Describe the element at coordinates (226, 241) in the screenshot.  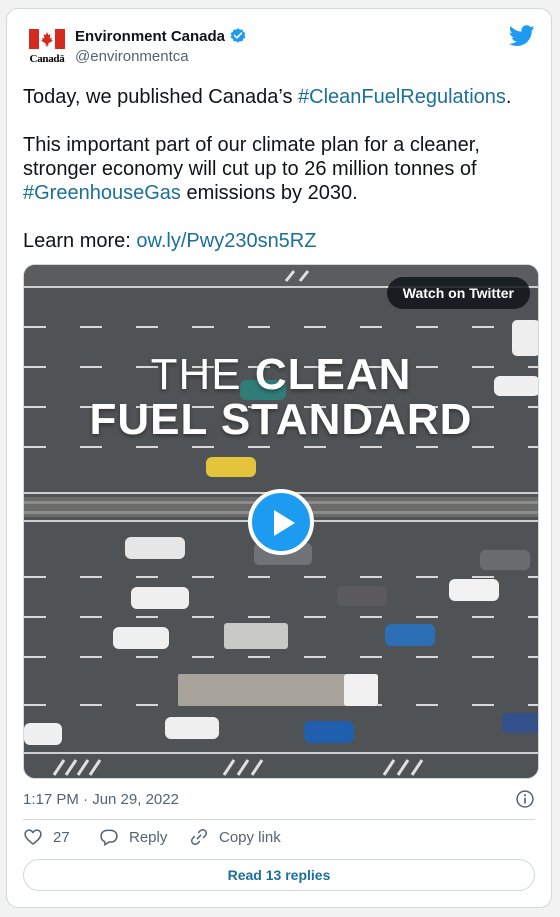
I see `learn-more-link: ow.ly/Pwy230sn5RZ` at that location.